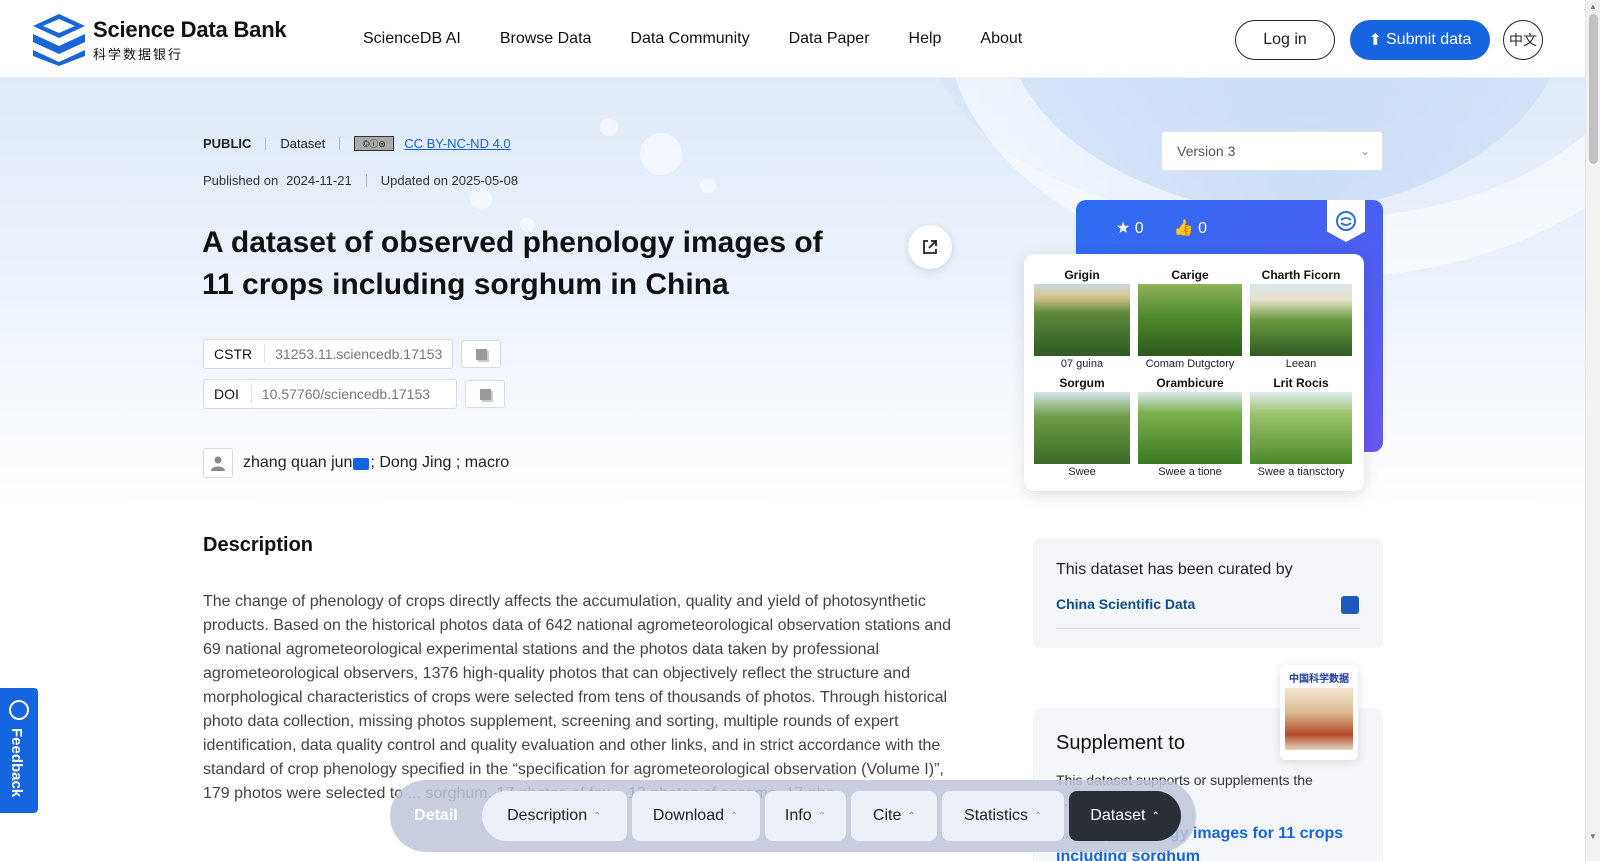  Describe the element at coordinates (328, 354) in the screenshot. I see `cstr-box: CSTR 31253.11.sciencedb.17153` at that location.